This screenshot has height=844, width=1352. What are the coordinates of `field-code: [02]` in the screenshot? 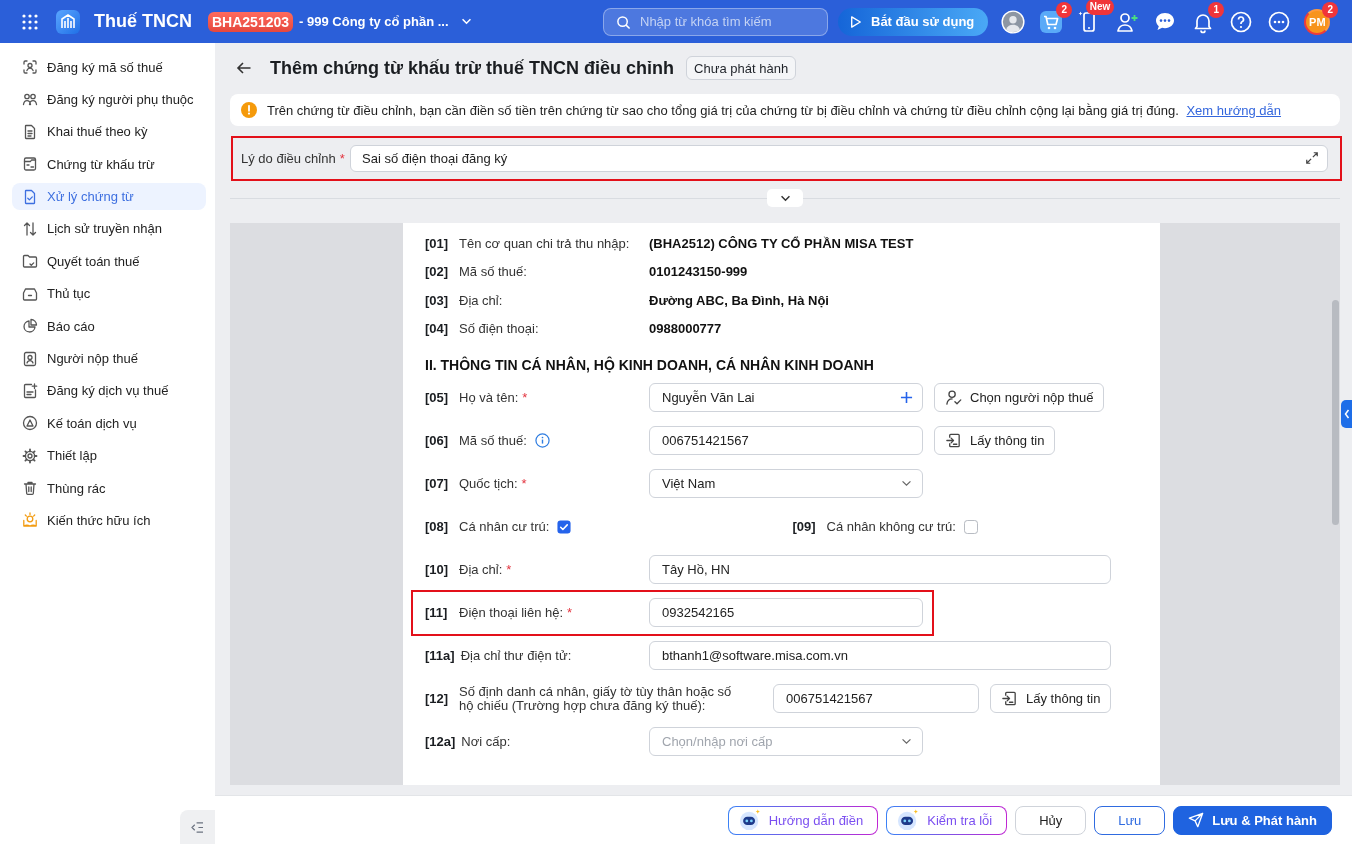 It's located at (437, 272).